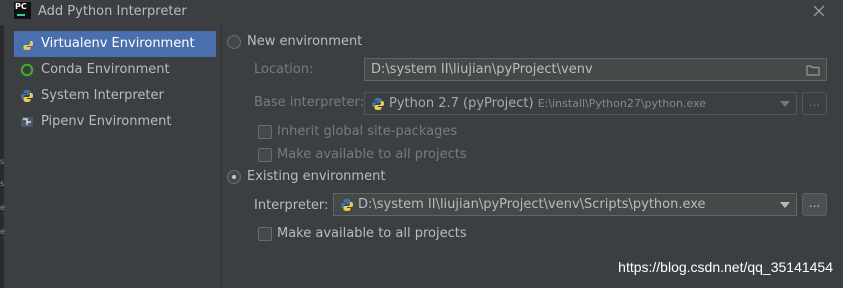 Image resolution: width=843 pixels, height=288 pixels. I want to click on interpreter-label: Interpreter:, so click(291, 205).